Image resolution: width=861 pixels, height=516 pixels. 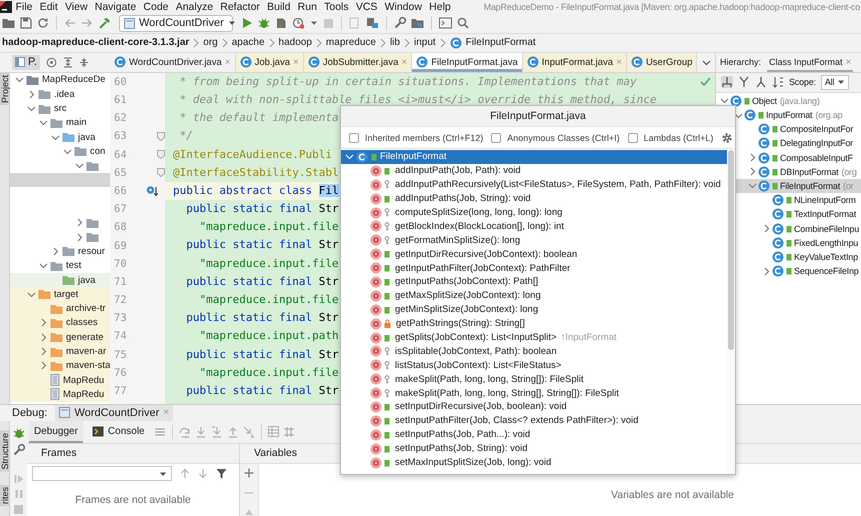 I want to click on breadcrumb-item: mapreduce, so click(x=351, y=42).